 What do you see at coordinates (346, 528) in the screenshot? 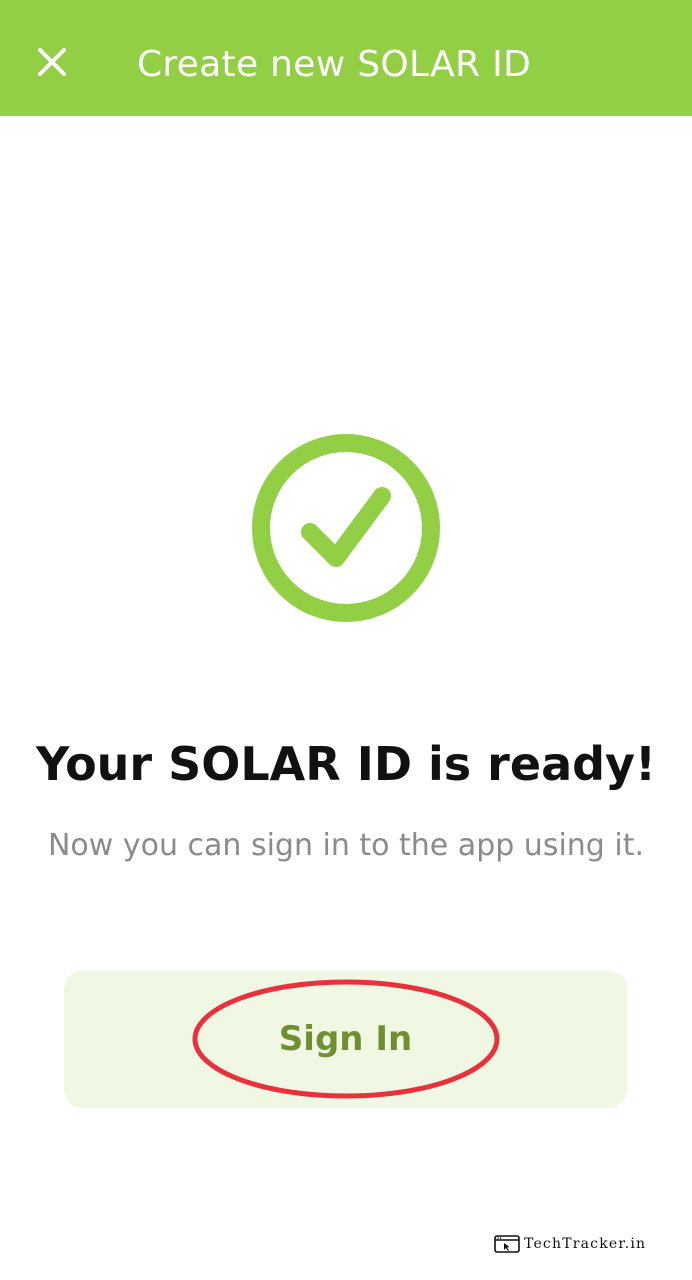
I see `check-circle-icon` at bounding box center [346, 528].